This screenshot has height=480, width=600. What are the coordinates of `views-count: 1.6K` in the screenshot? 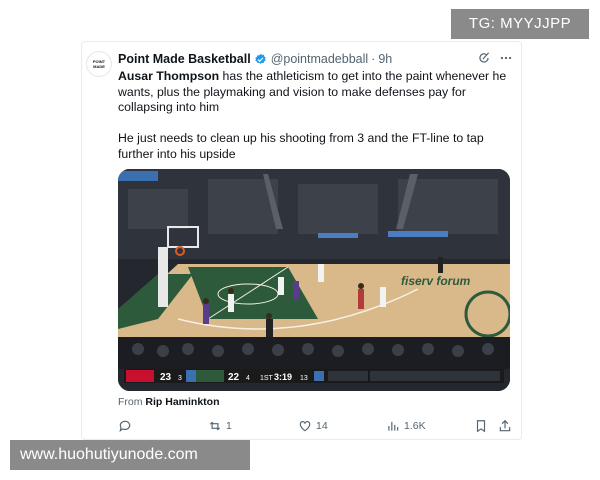 It's located at (415, 426).